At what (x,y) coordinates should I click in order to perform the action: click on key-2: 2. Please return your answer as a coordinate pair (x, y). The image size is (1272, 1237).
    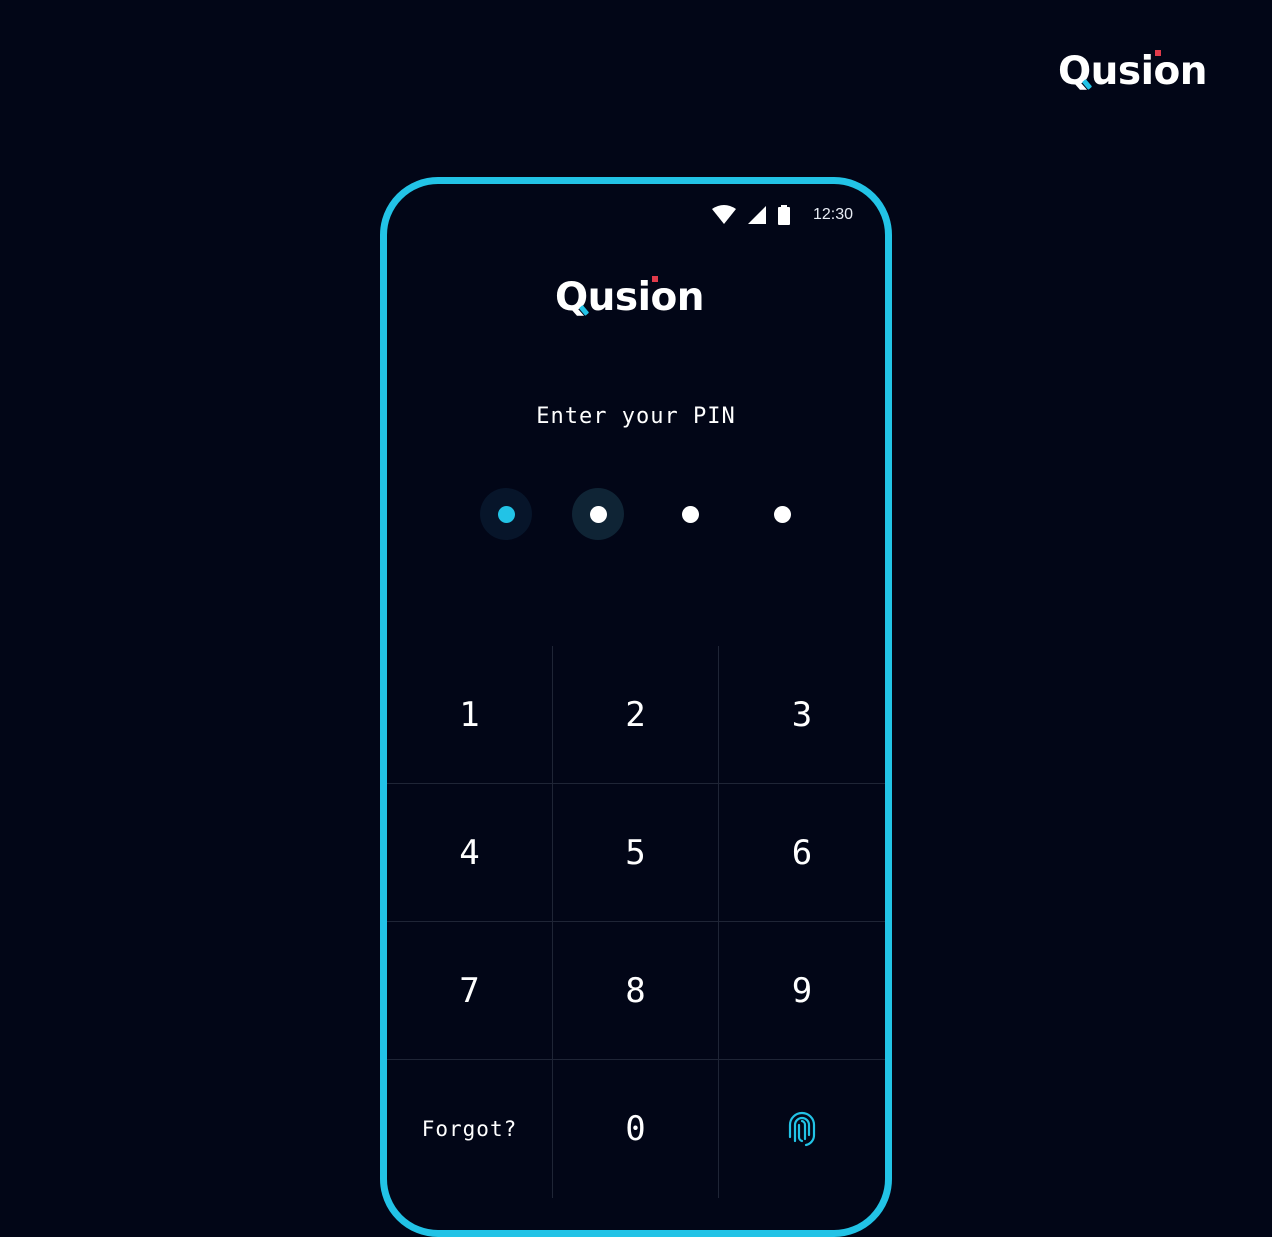
    Looking at the image, I should click on (636, 715).